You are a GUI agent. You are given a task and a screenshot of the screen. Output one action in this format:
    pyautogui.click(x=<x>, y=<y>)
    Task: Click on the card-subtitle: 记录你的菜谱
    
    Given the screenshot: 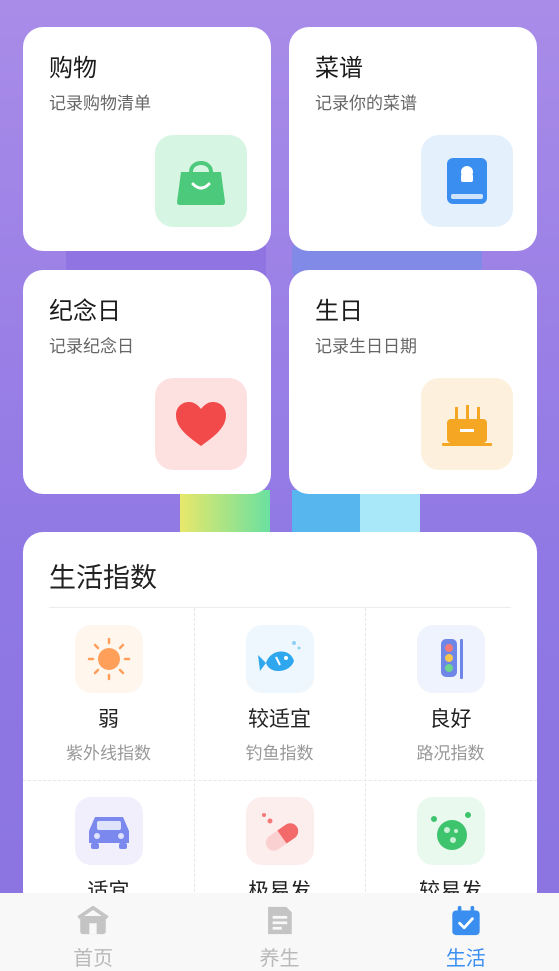 What is the action you would take?
    pyautogui.click(x=366, y=104)
    